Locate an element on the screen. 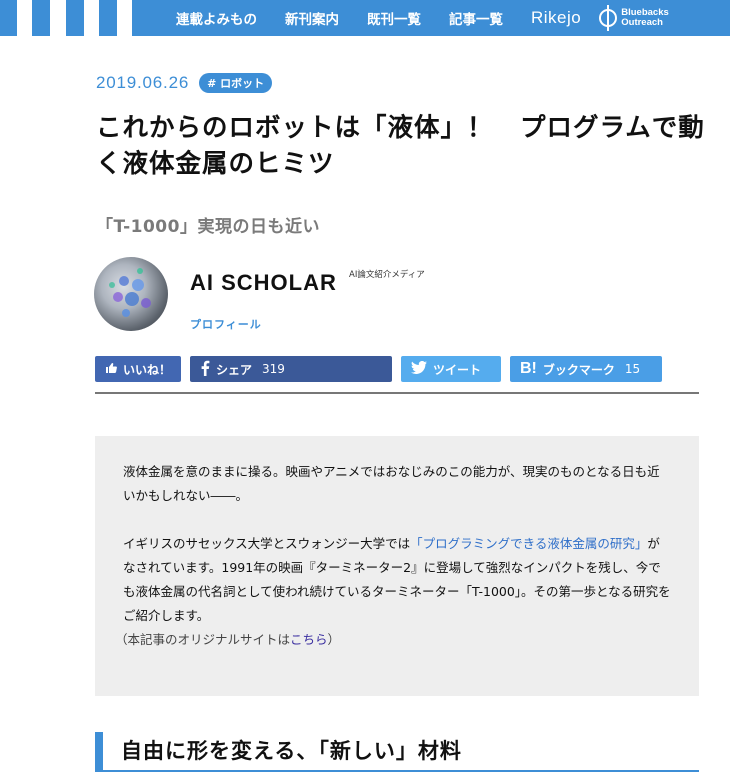 This screenshot has width=730, height=781. tweet-label: ツイート is located at coordinates (457, 369).